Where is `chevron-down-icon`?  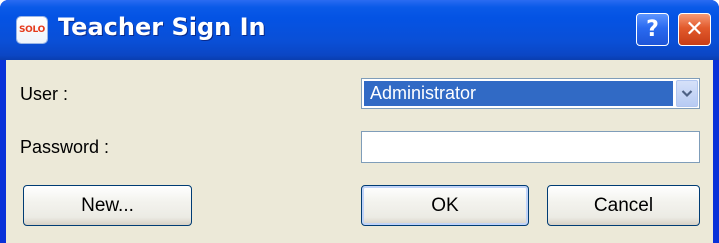 chevron-down-icon is located at coordinates (687, 94).